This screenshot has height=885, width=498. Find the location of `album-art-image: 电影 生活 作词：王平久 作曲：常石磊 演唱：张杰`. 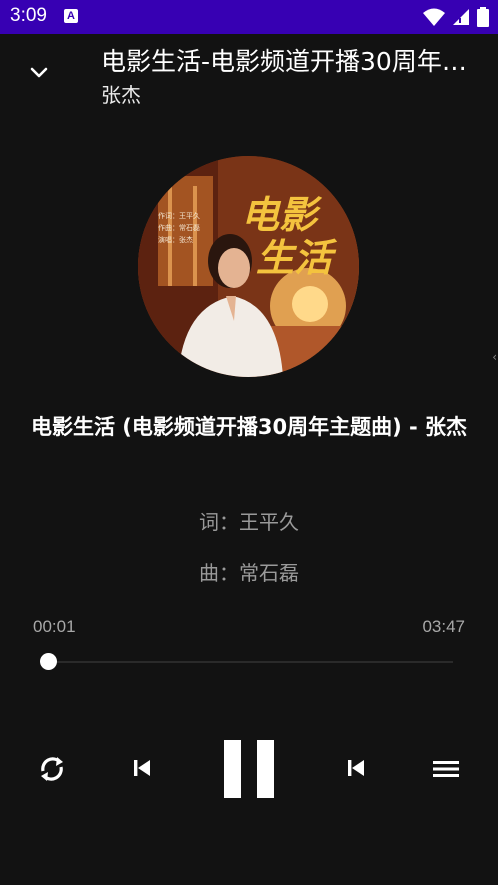

album-art-image: 电影 生活 作词：王平久 作曲：常石磊 演唱：张杰 is located at coordinates (248, 266).